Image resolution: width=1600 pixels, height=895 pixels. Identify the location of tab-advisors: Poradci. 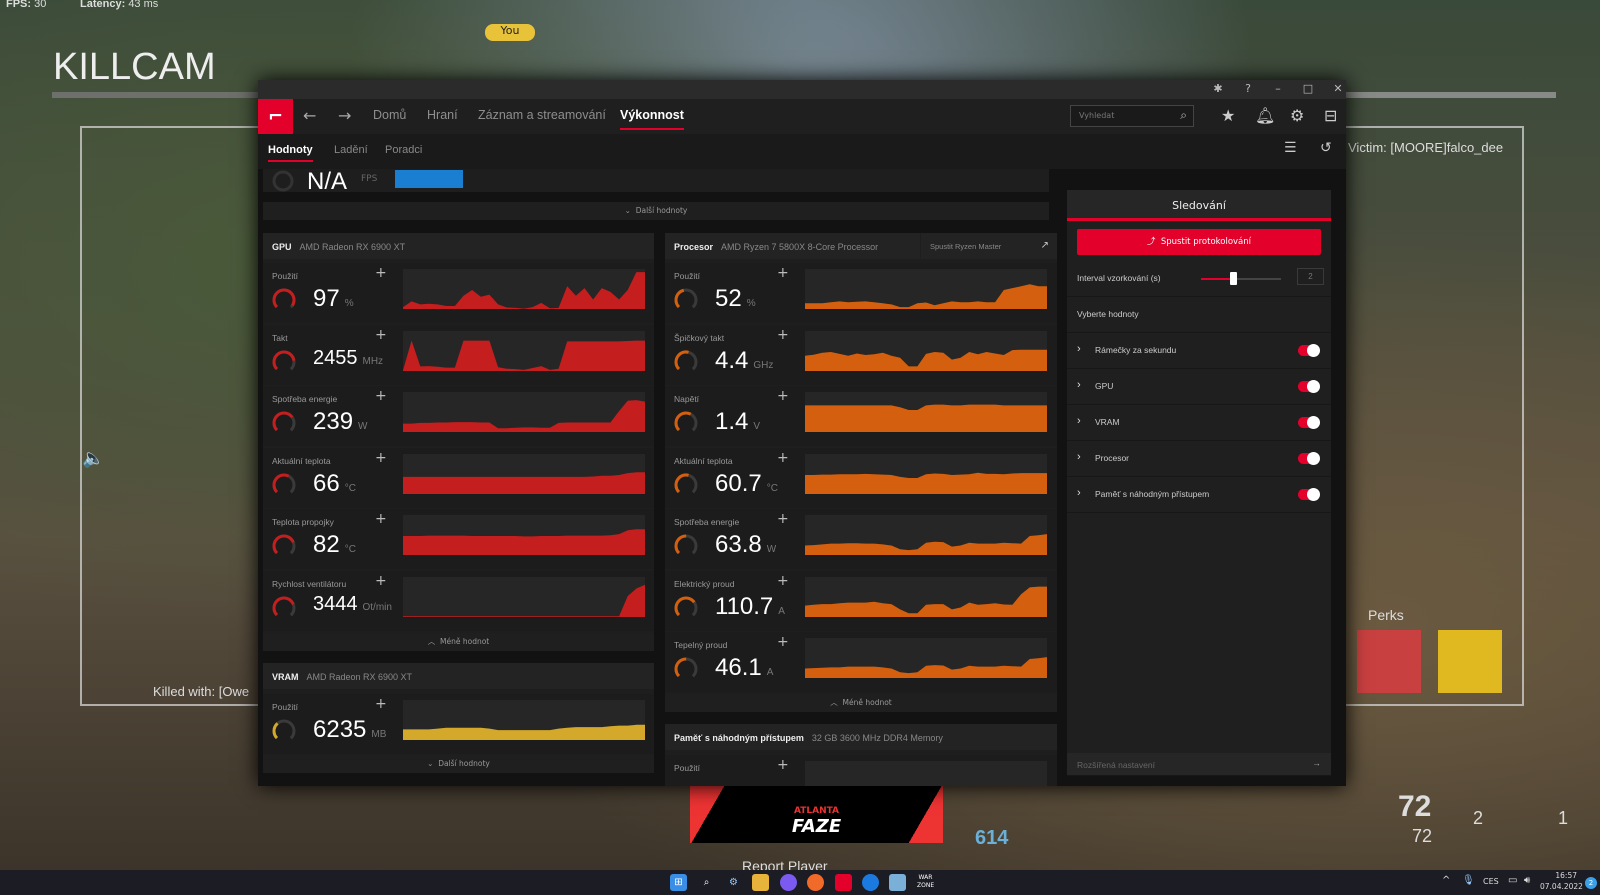
(403, 150).